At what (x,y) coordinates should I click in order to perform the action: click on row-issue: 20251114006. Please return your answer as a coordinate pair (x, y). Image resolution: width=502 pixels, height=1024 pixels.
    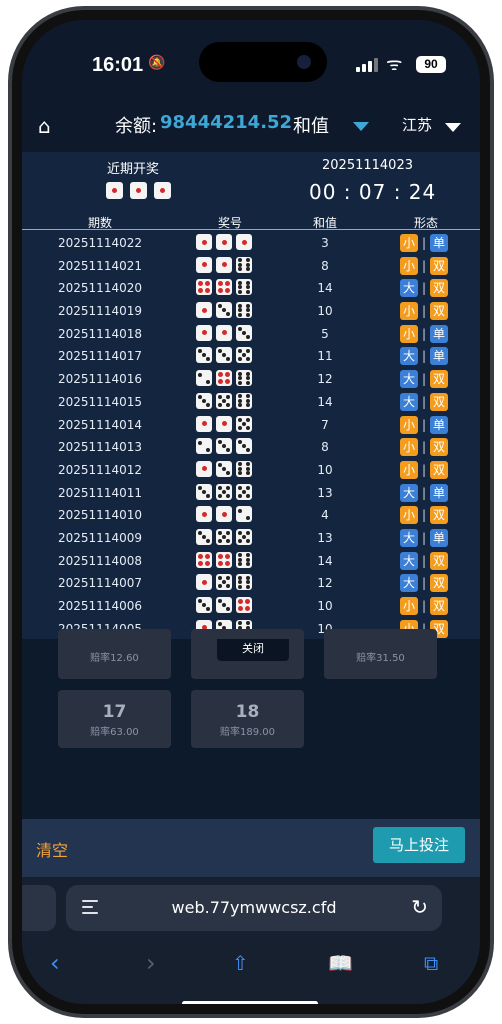
    Looking at the image, I should click on (100, 606).